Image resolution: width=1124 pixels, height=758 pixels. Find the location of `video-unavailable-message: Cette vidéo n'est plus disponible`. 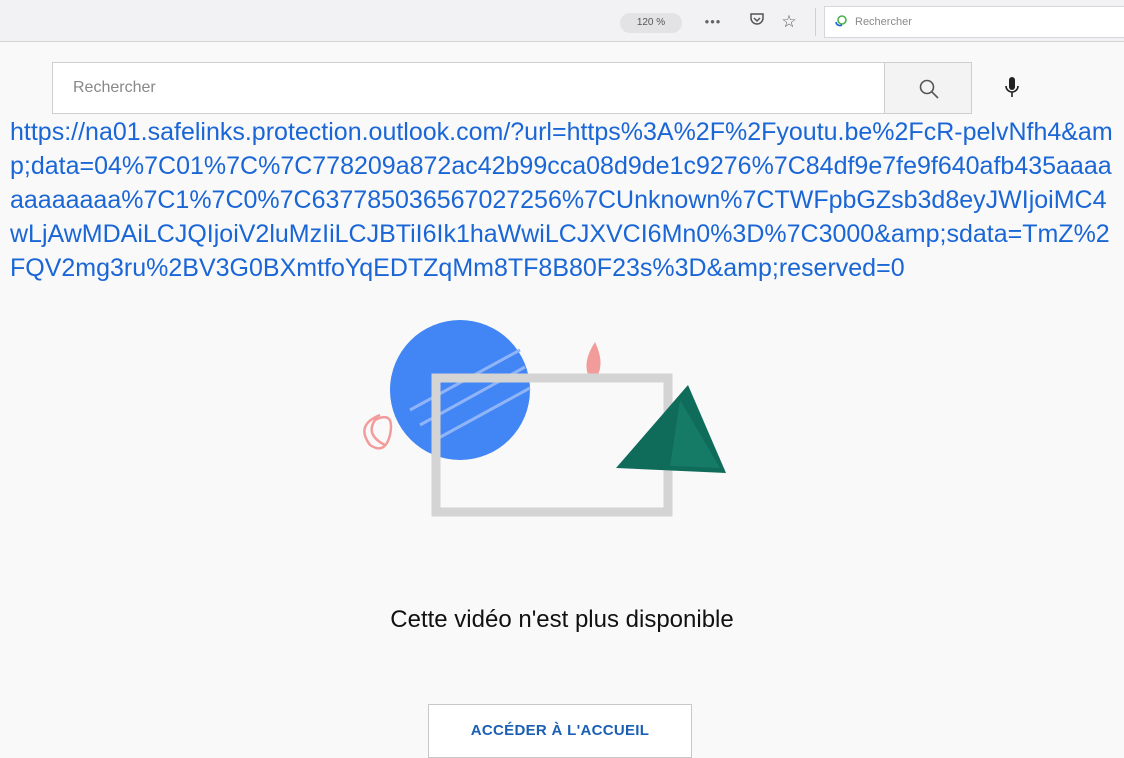

video-unavailable-message: Cette vidéo n'est plus disponible is located at coordinates (562, 619).